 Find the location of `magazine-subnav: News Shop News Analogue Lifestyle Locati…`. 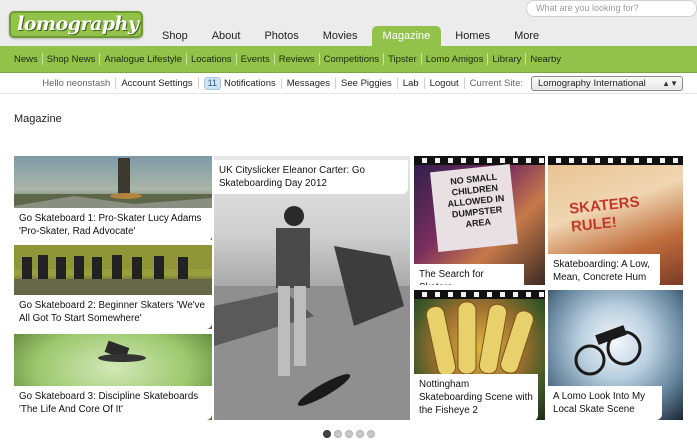

magazine-subnav: News Shop News Analogue Lifestyle Locati… is located at coordinates (348, 59).